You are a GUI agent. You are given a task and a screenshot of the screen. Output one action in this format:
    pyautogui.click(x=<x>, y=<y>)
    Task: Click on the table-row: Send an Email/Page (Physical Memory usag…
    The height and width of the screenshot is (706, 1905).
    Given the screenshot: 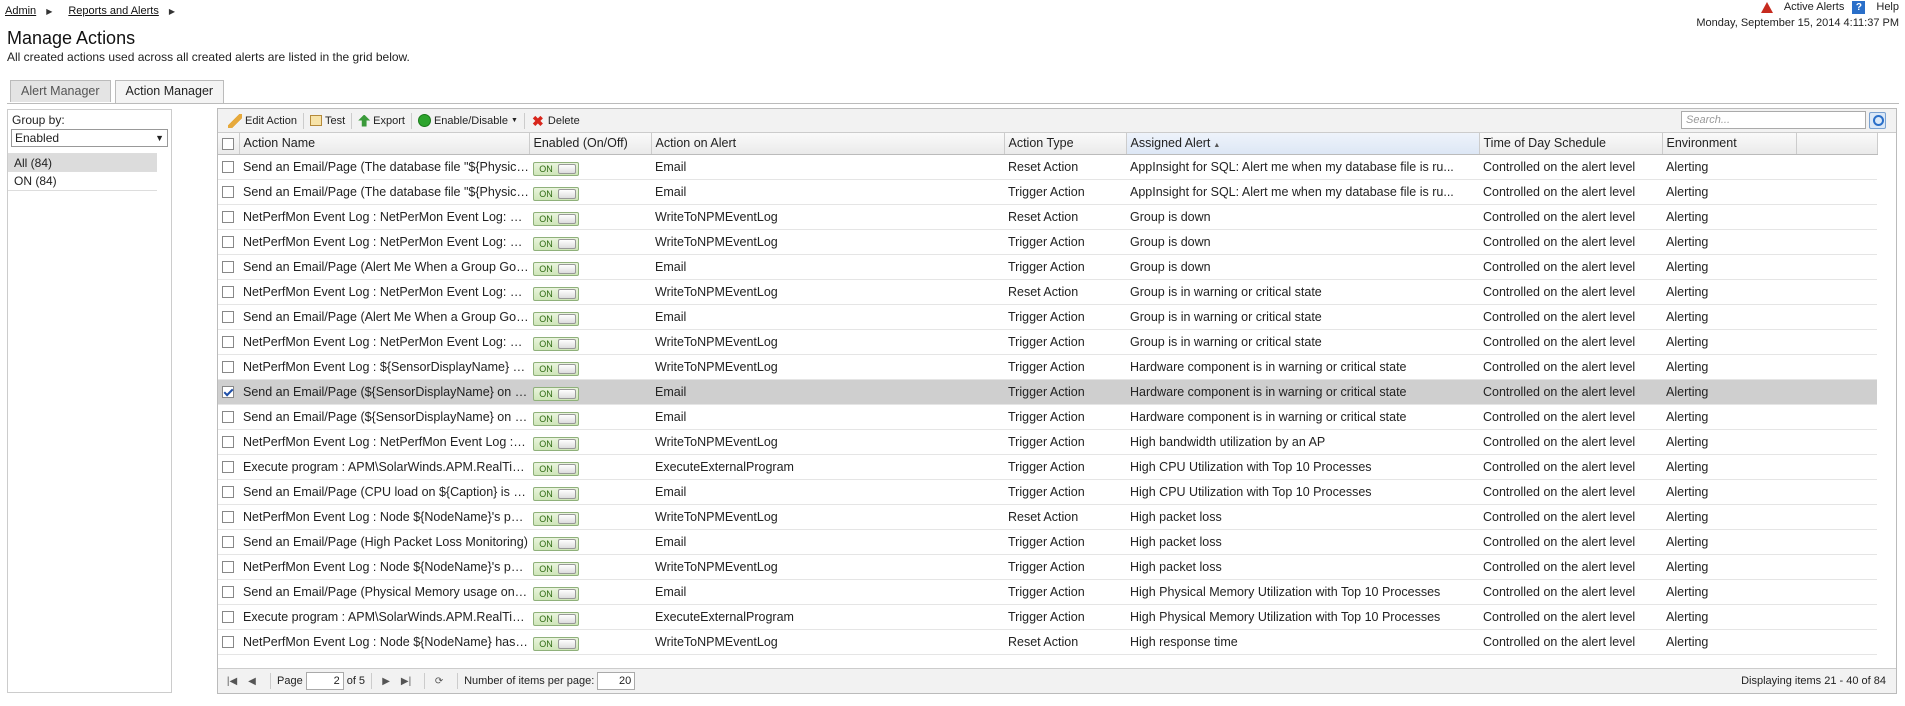 What is the action you would take?
    pyautogui.click(x=1047, y=592)
    